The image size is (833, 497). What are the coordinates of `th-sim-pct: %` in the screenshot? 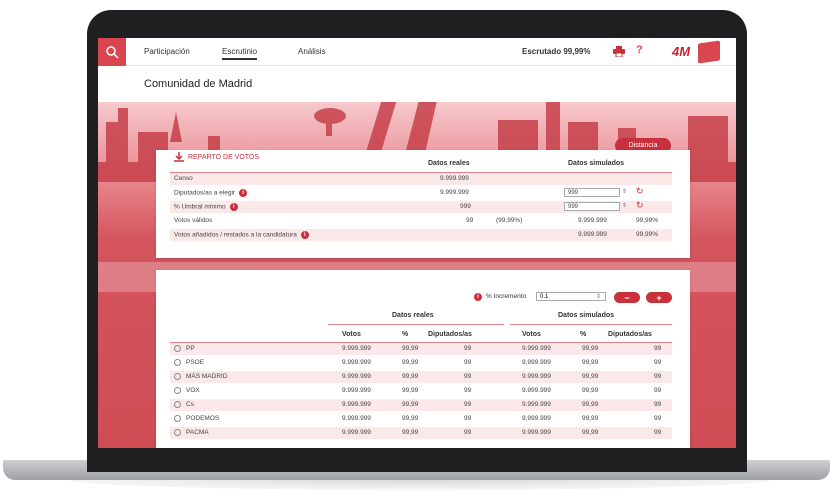 It's located at (583, 334).